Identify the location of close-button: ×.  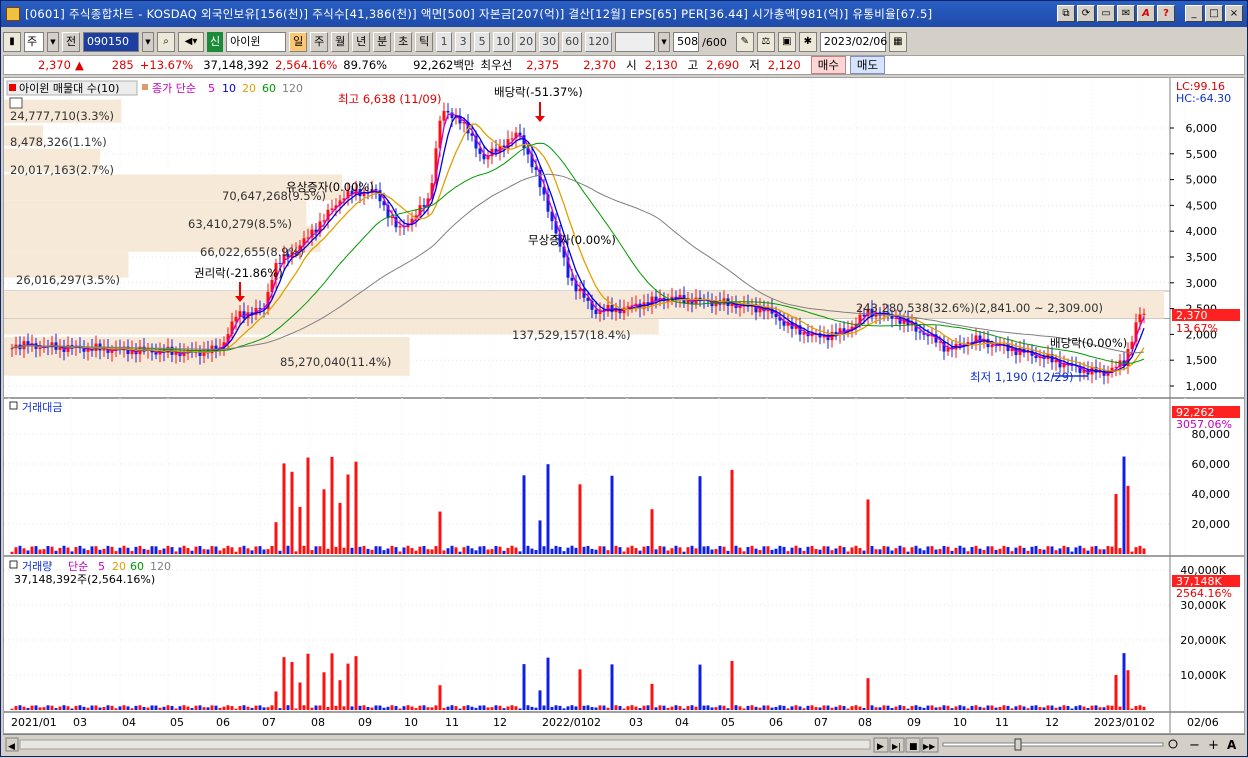
(1234, 13).